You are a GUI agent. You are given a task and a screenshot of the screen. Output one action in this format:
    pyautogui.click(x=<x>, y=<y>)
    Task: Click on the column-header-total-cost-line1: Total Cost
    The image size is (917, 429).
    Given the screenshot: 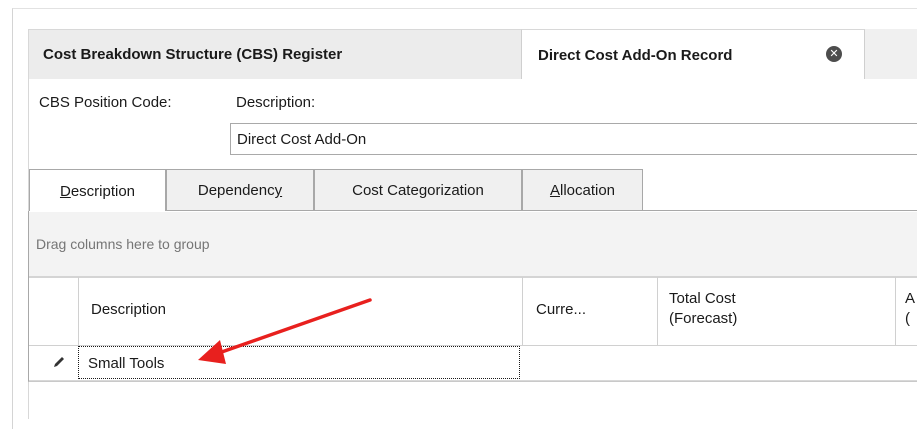 What is the action you would take?
    pyautogui.click(x=702, y=298)
    